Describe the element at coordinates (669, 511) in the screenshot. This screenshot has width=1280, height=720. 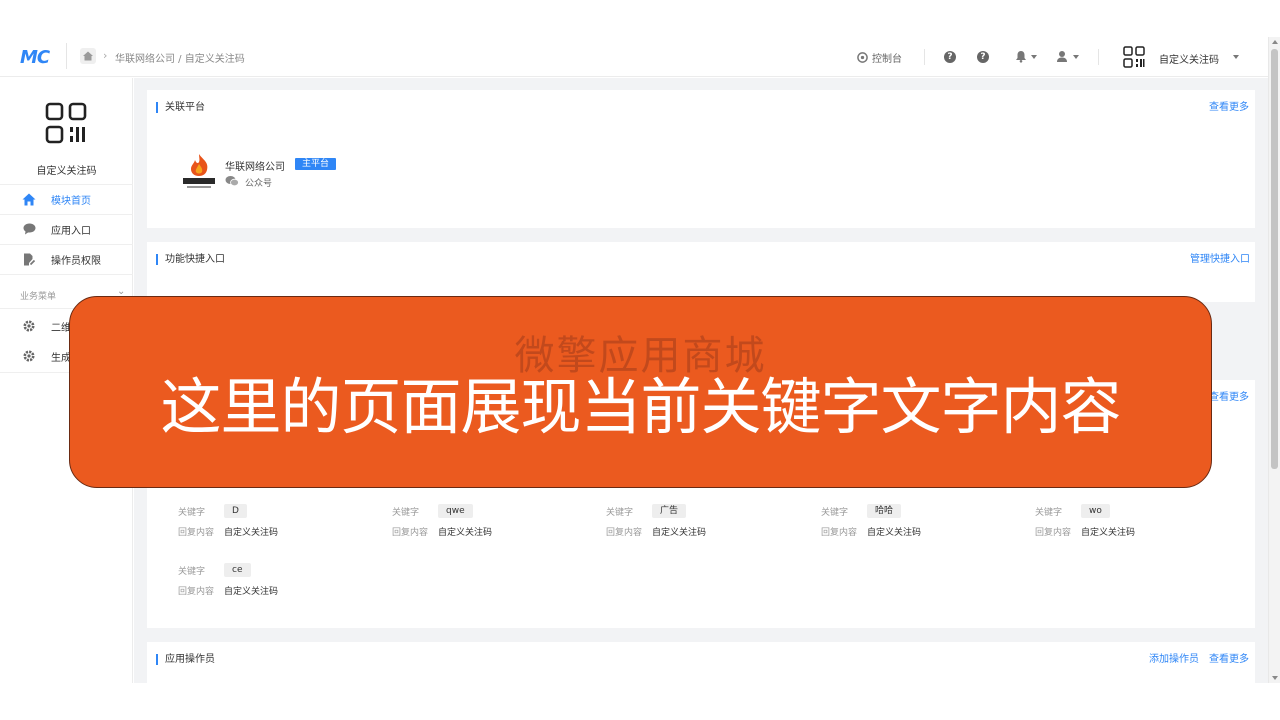
I see `keyword-tag: 广告` at that location.